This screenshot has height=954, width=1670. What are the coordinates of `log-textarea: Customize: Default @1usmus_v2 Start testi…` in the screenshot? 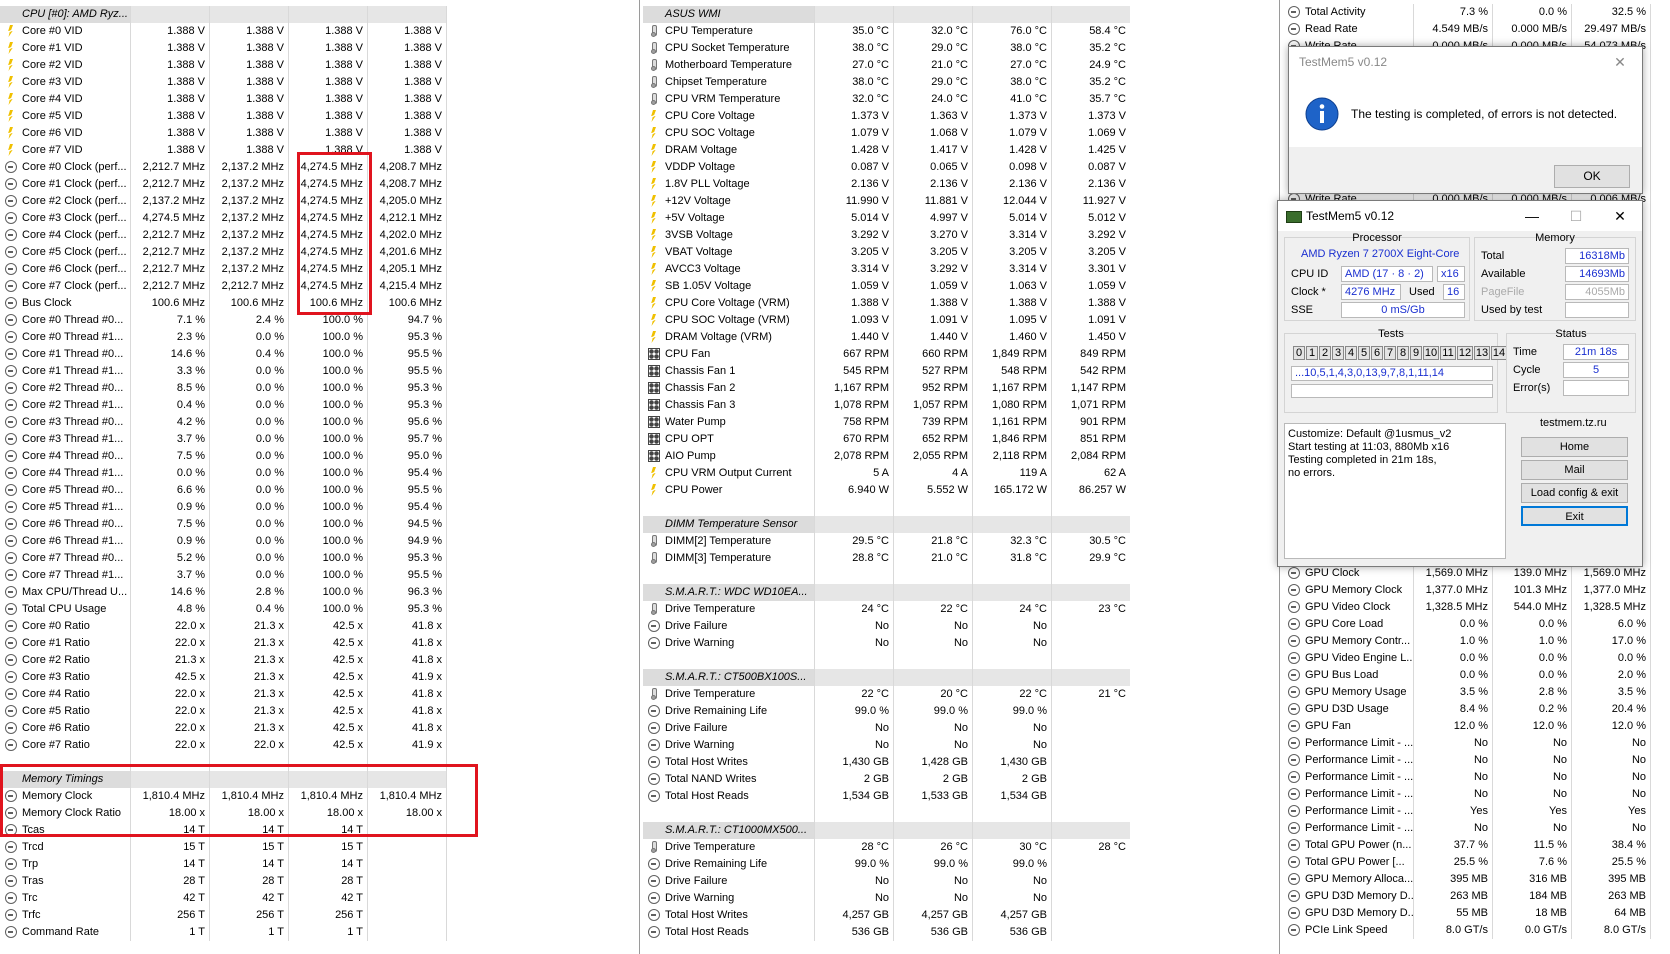 It's located at (1395, 491).